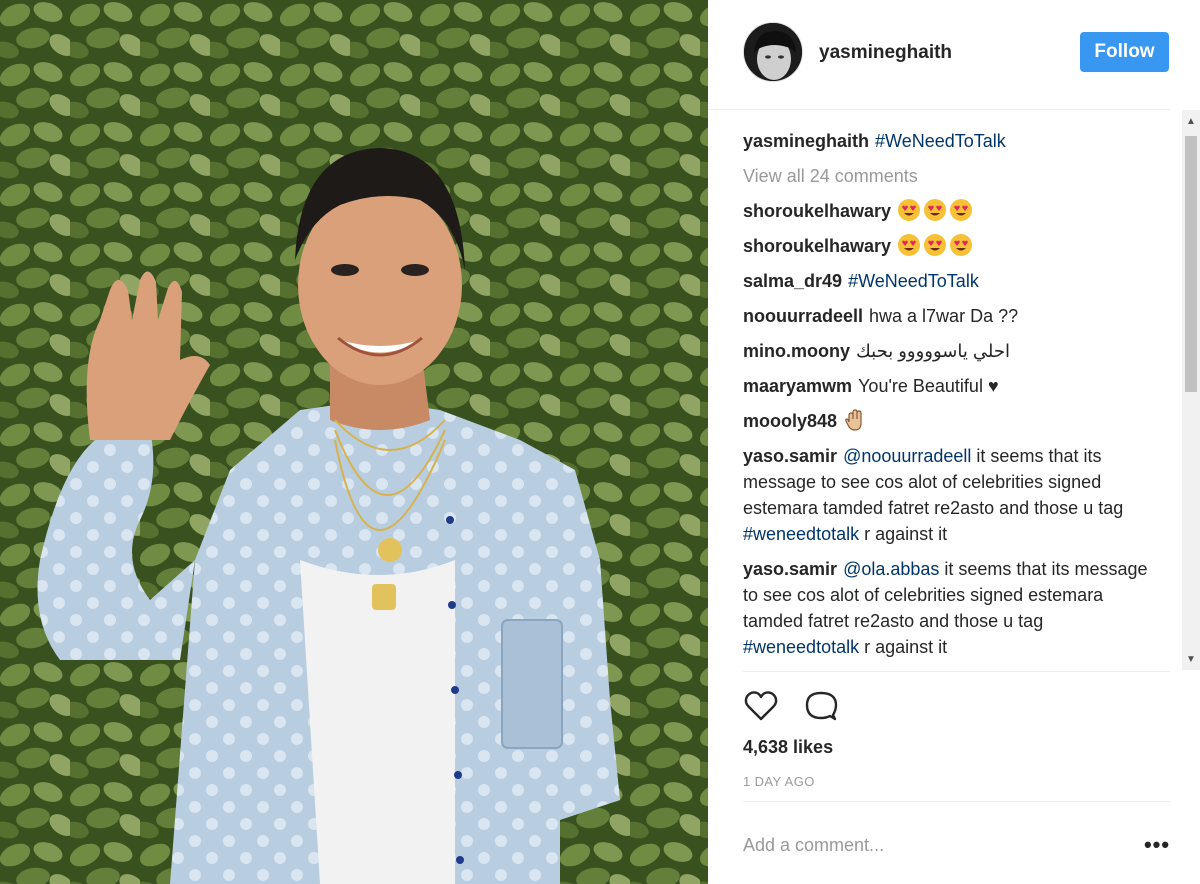  Describe the element at coordinates (796, 351) in the screenshot. I see `comment-username: mino.moony` at that location.